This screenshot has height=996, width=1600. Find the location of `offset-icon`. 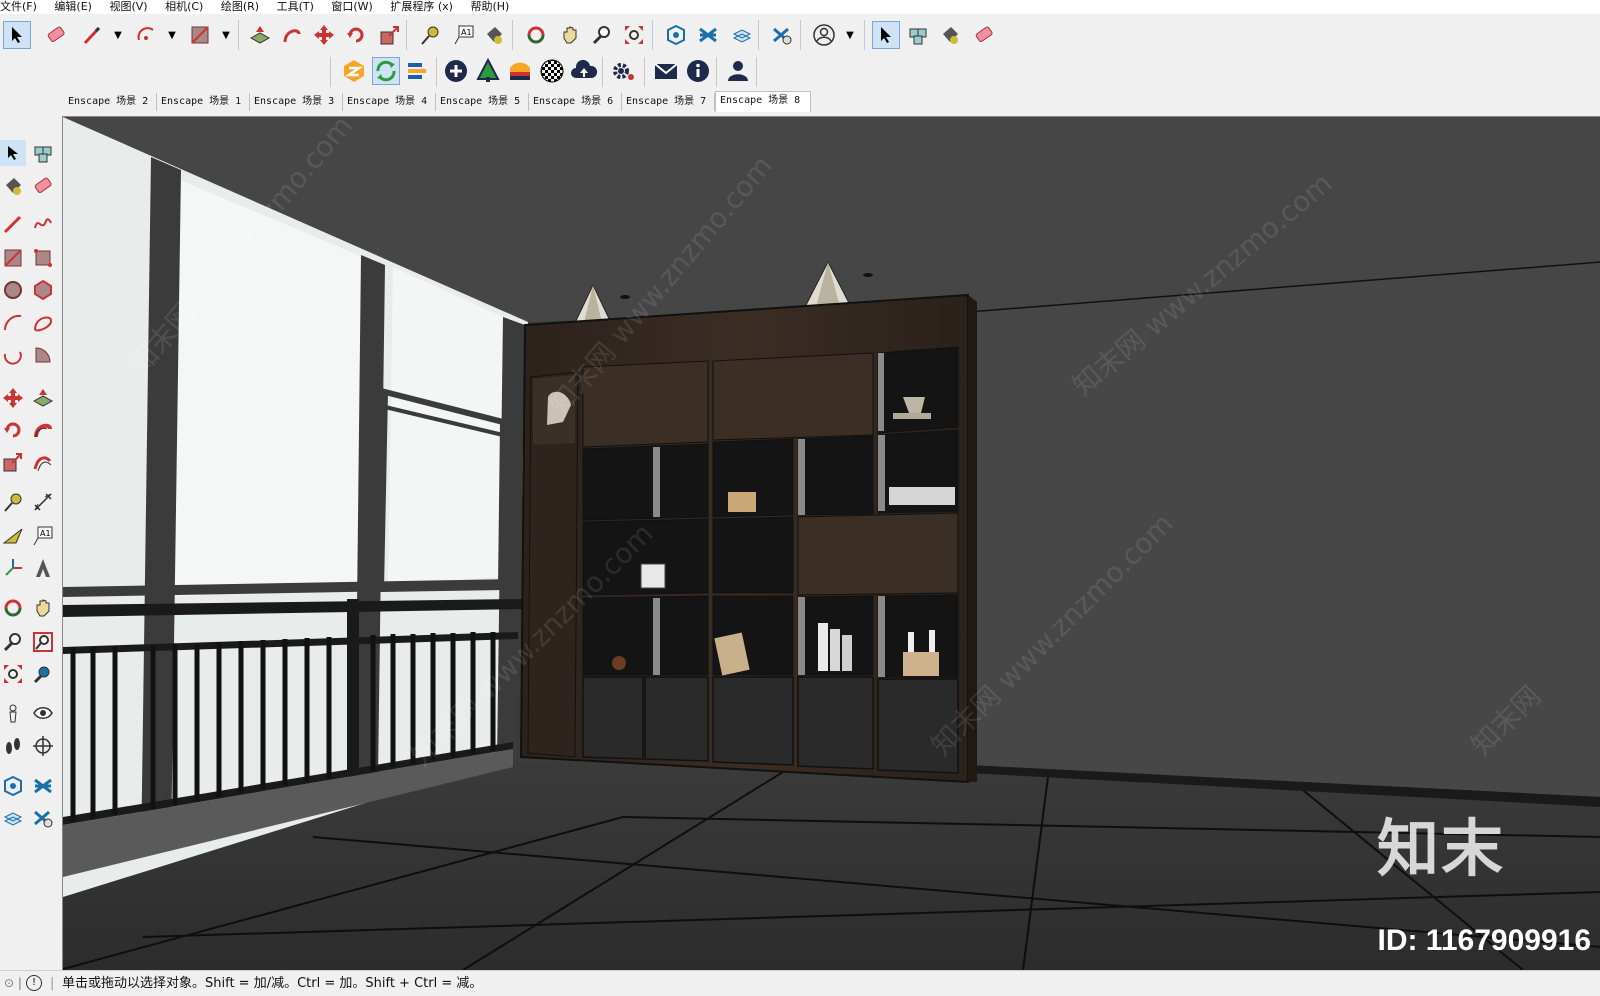

offset-icon is located at coordinates (43, 462).